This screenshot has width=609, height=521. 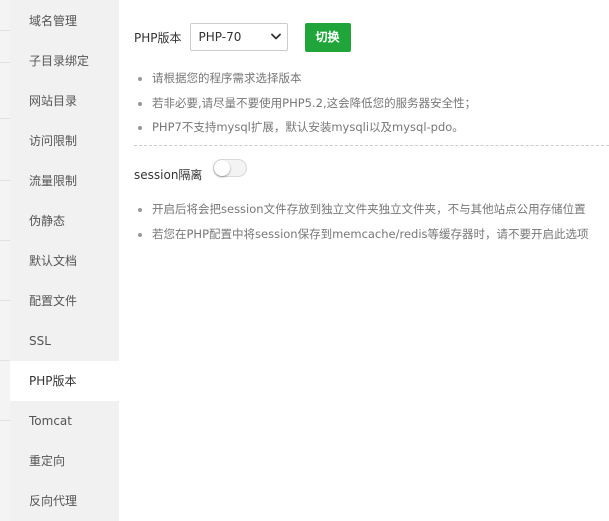 What do you see at coordinates (222, 168) in the screenshot?
I see `toggle-knob` at bounding box center [222, 168].